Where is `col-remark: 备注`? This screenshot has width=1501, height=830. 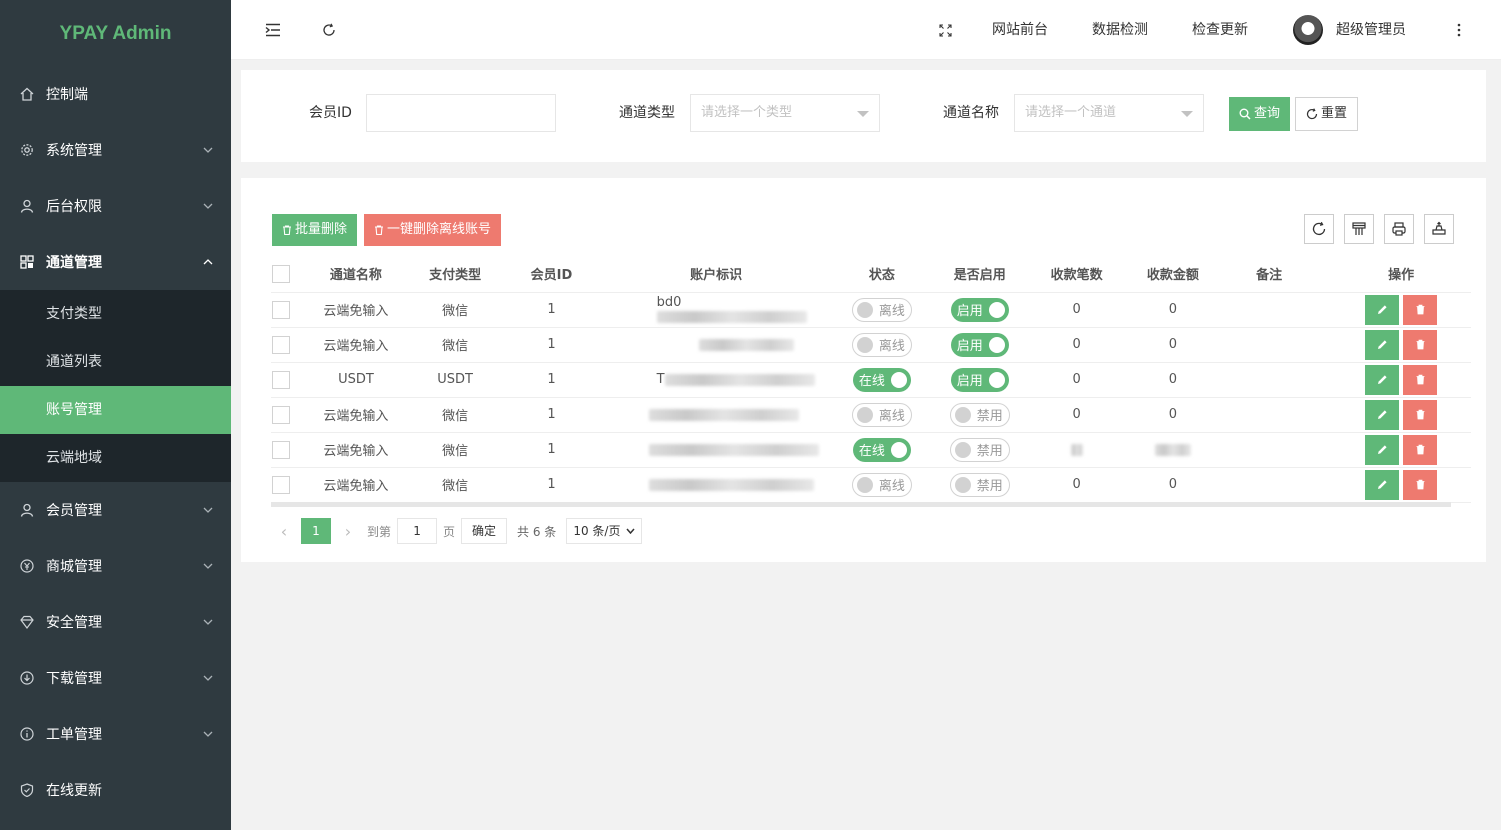
col-remark: 备注 is located at coordinates (1269, 274).